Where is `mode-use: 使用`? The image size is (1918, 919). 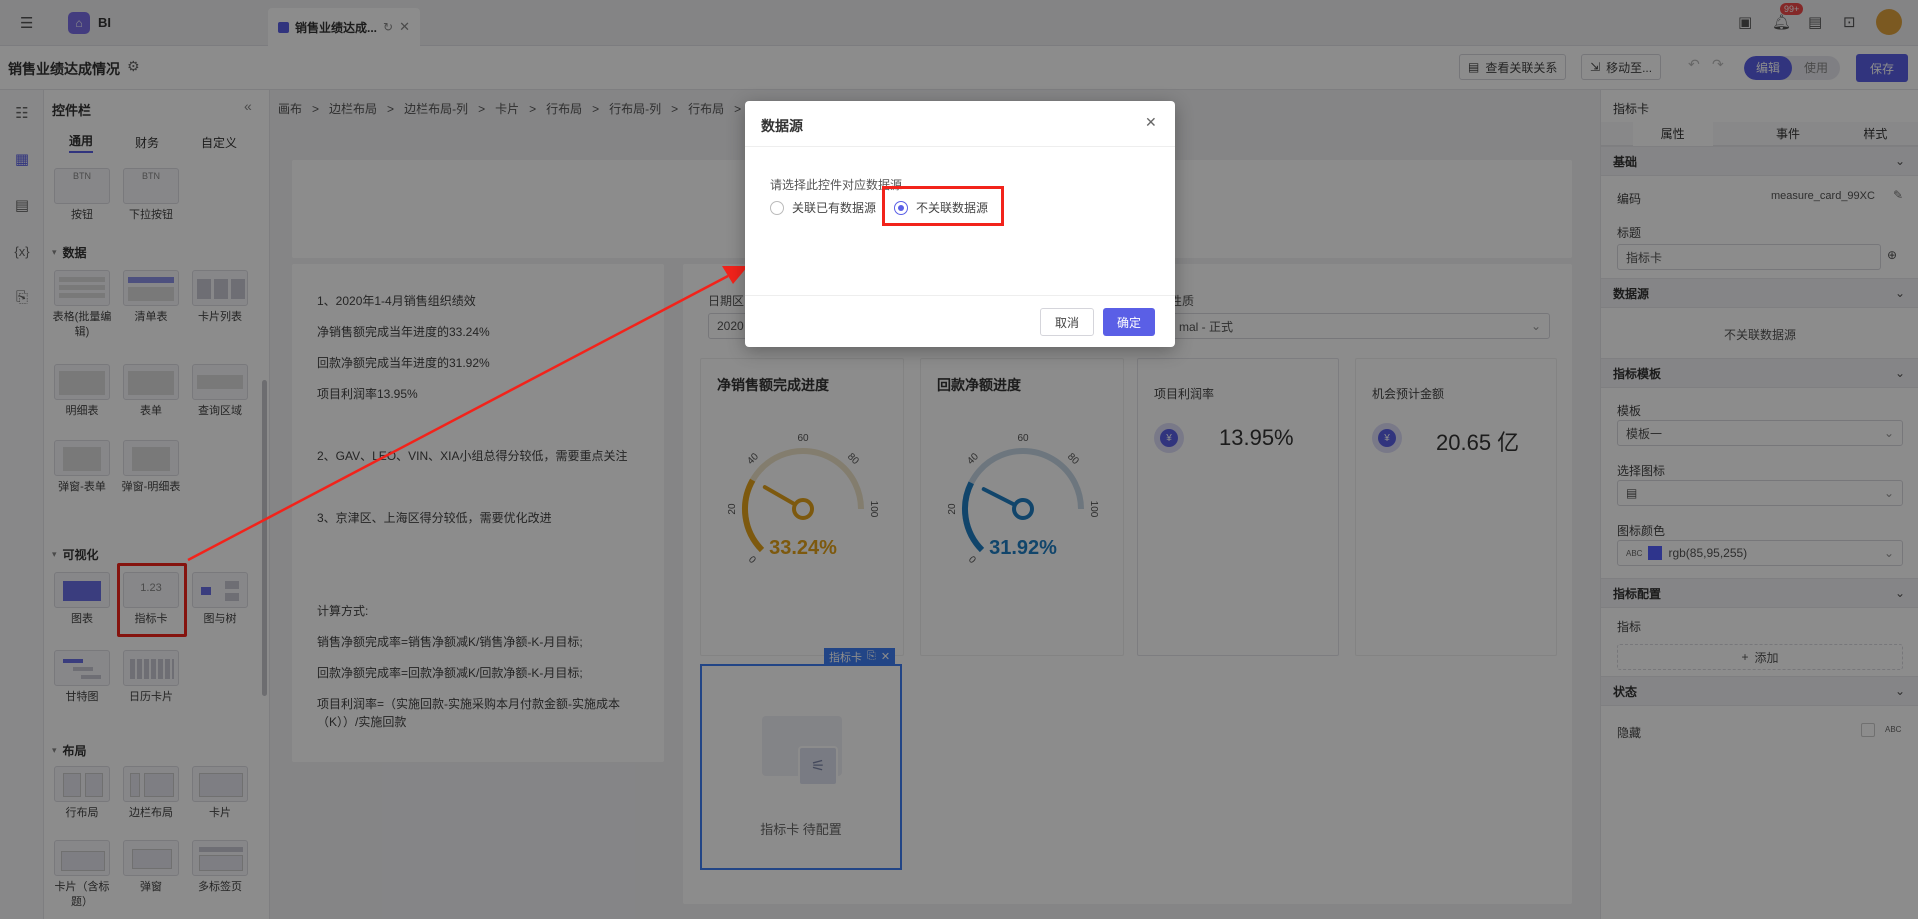 mode-use: 使用 is located at coordinates (1816, 68).